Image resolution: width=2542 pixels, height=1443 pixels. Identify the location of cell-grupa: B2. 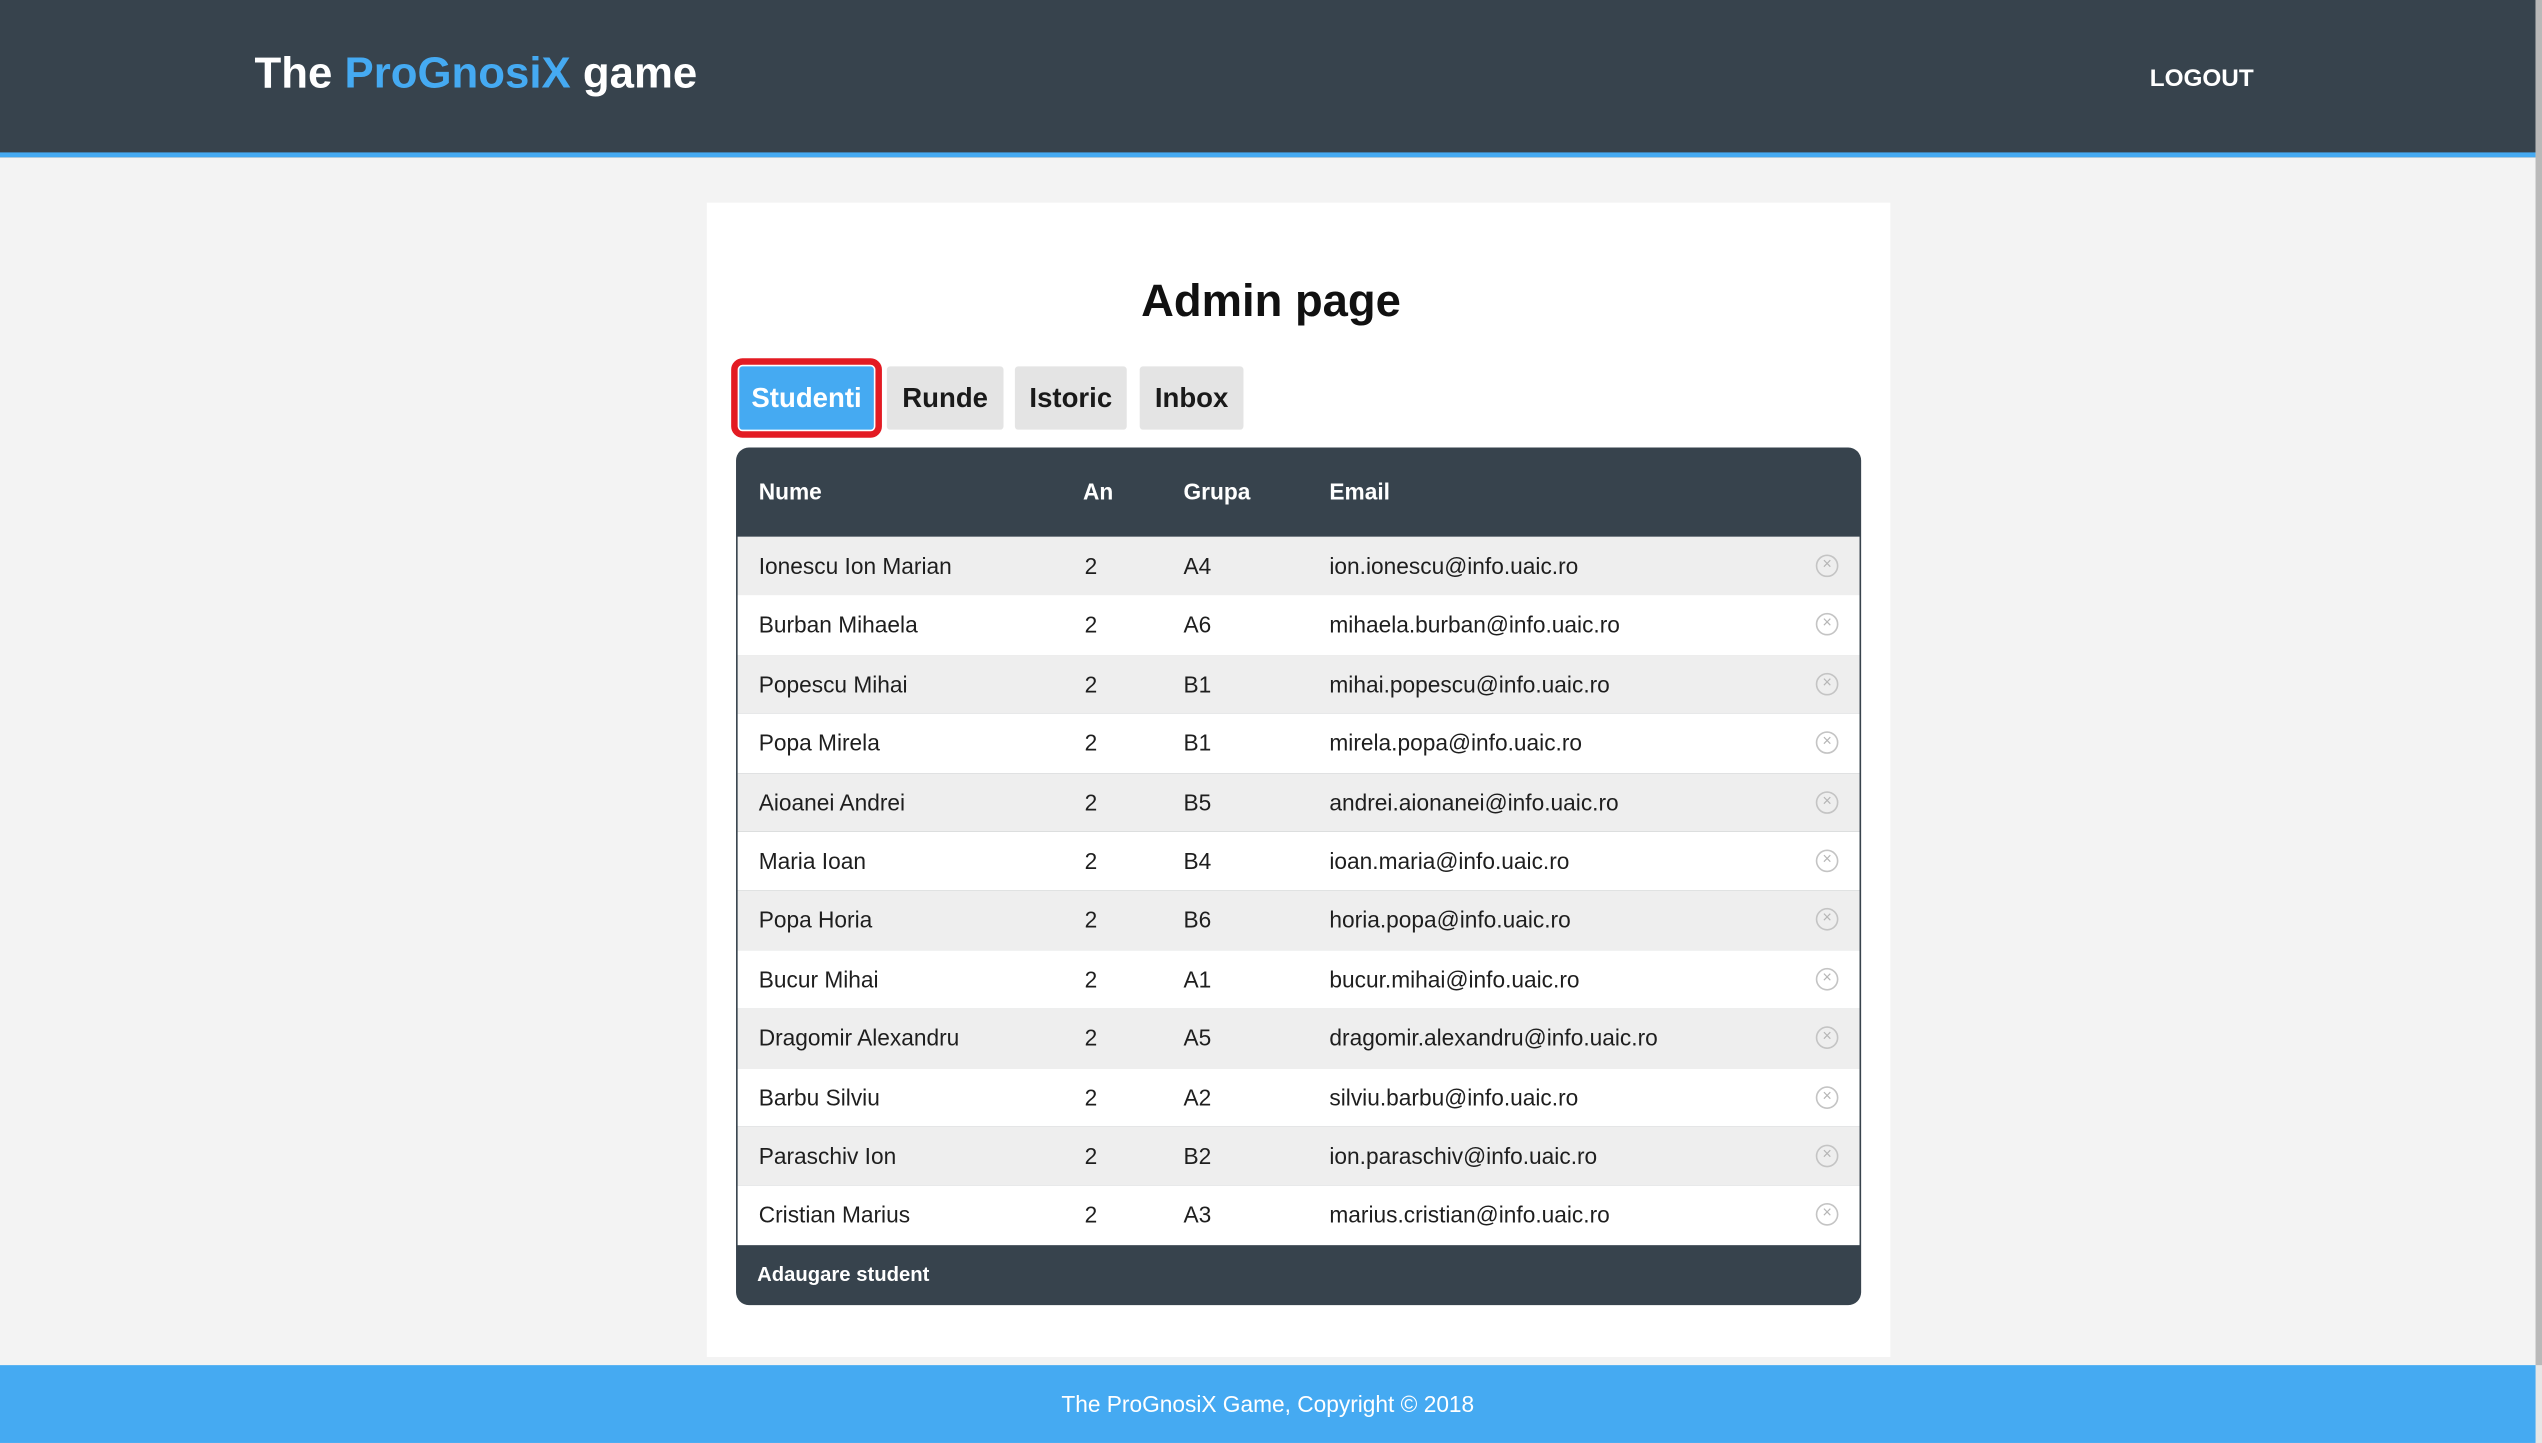
(1197, 1155).